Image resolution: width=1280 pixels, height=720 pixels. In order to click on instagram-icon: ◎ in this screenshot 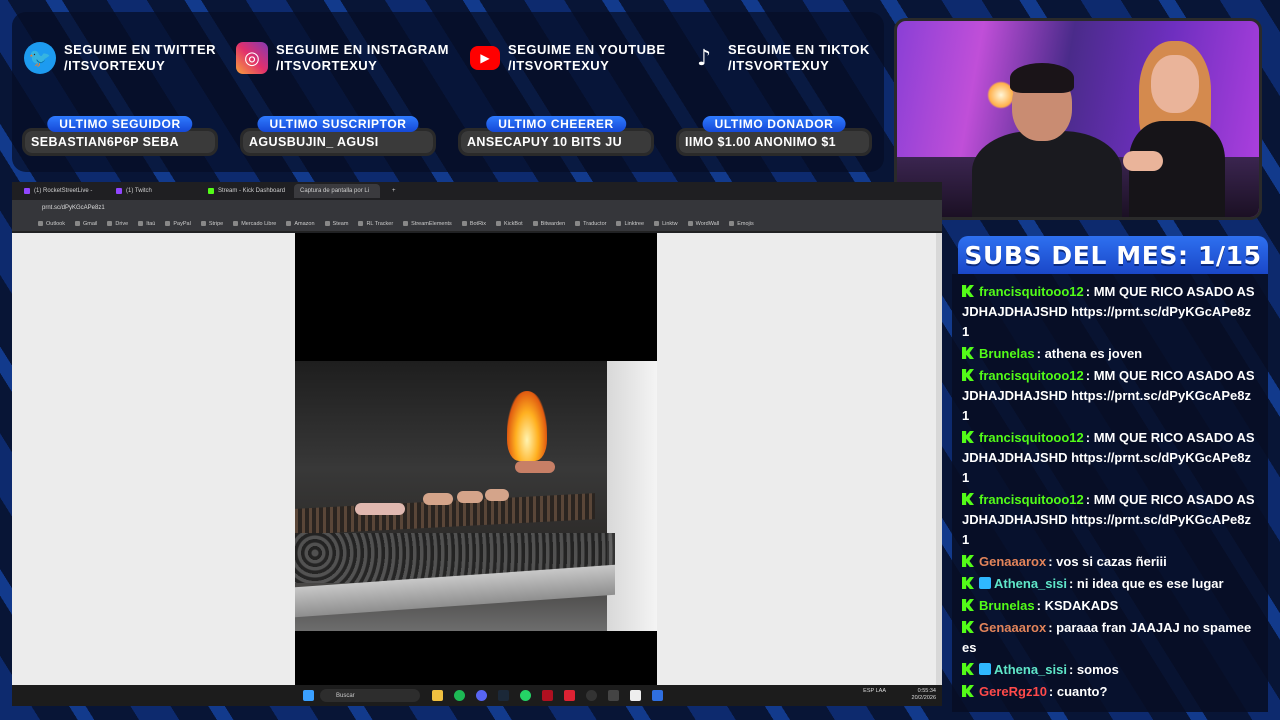, I will do `click(252, 58)`.